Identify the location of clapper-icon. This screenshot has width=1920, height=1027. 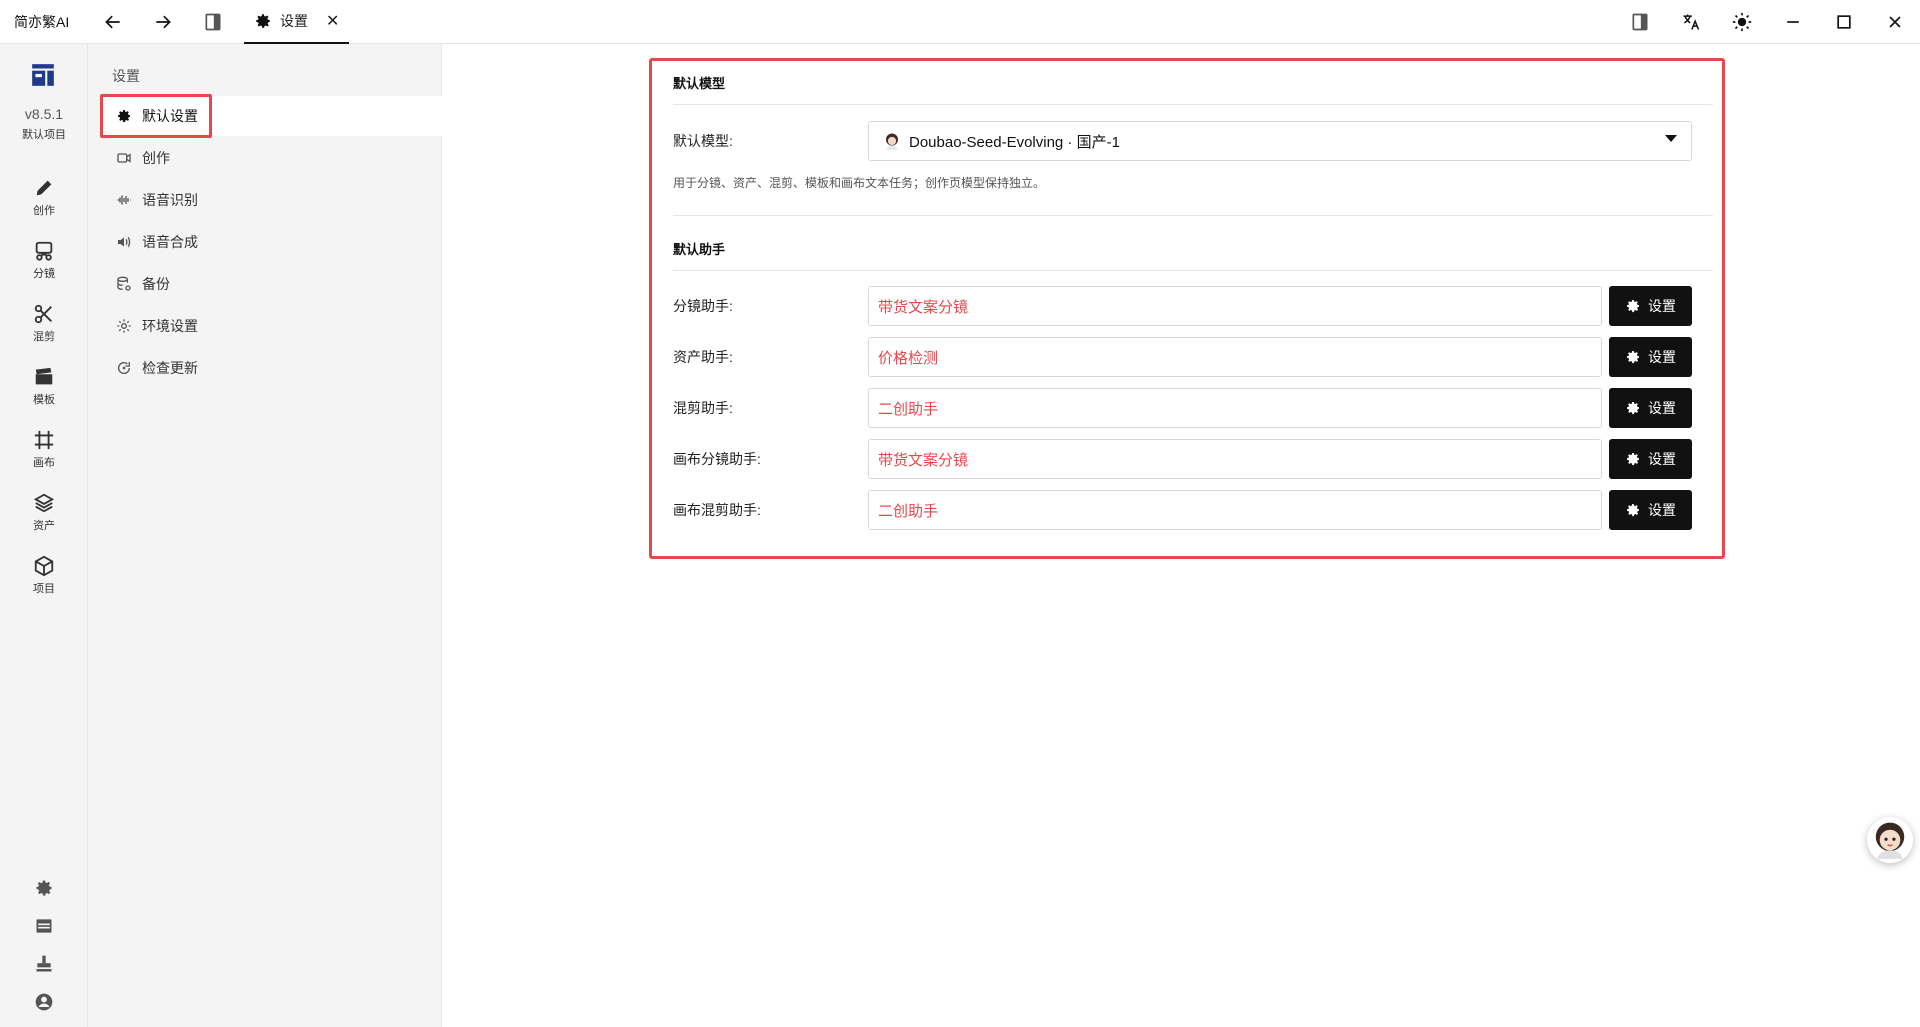
(44, 375).